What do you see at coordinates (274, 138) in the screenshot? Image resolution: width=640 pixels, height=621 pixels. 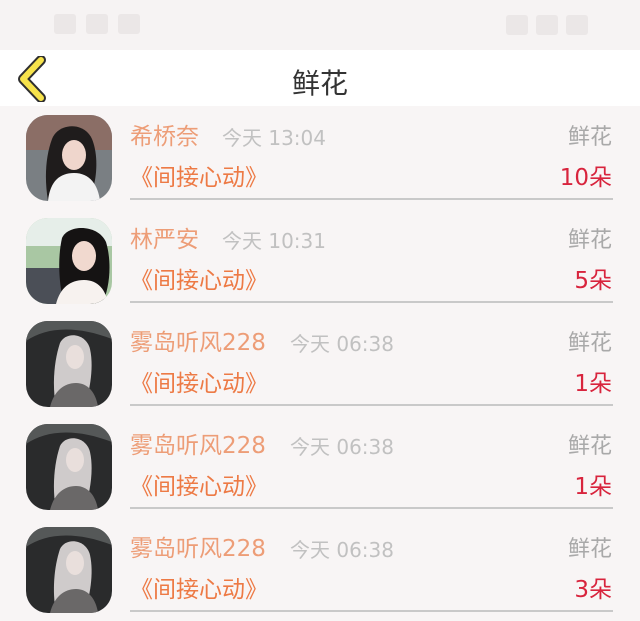 I see `timestamp: 今天 13:04` at bounding box center [274, 138].